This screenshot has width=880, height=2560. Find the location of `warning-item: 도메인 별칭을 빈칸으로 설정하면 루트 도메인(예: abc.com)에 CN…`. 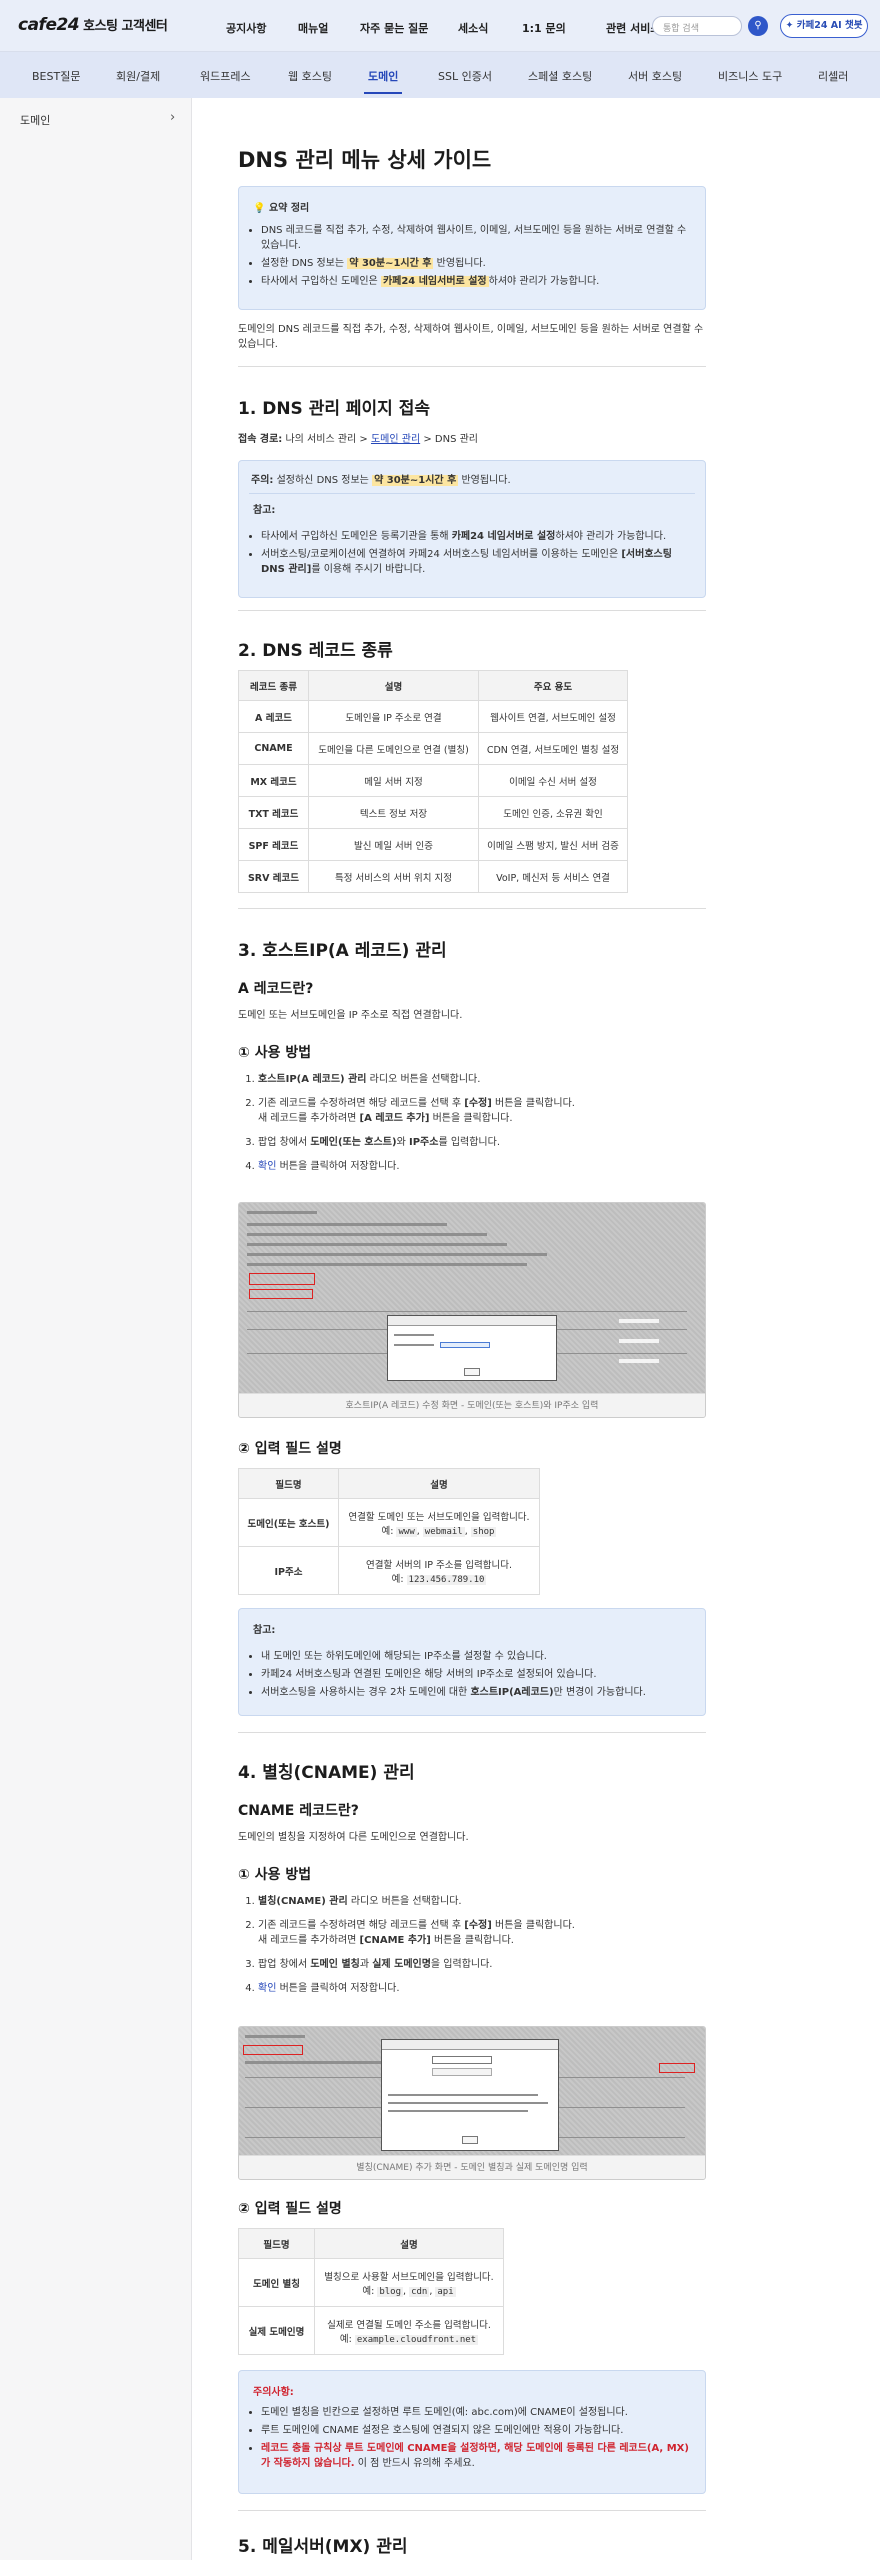

warning-item: 도메인 별칭을 빈칸으로 설정하면 루트 도메인(예: abc.com)에 CN… is located at coordinates (476, 2412).